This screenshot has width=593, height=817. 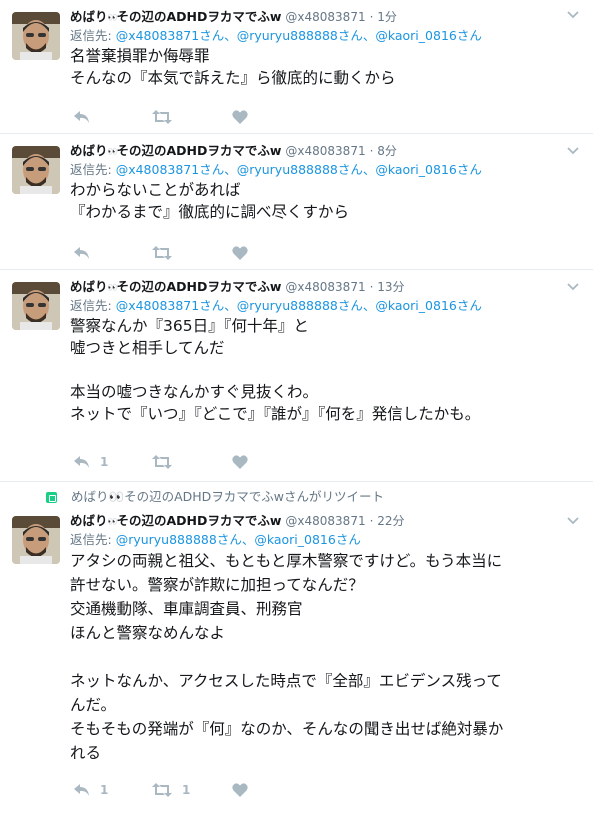 What do you see at coordinates (192, 790) in the screenshot?
I see `retweet-button: 1` at bounding box center [192, 790].